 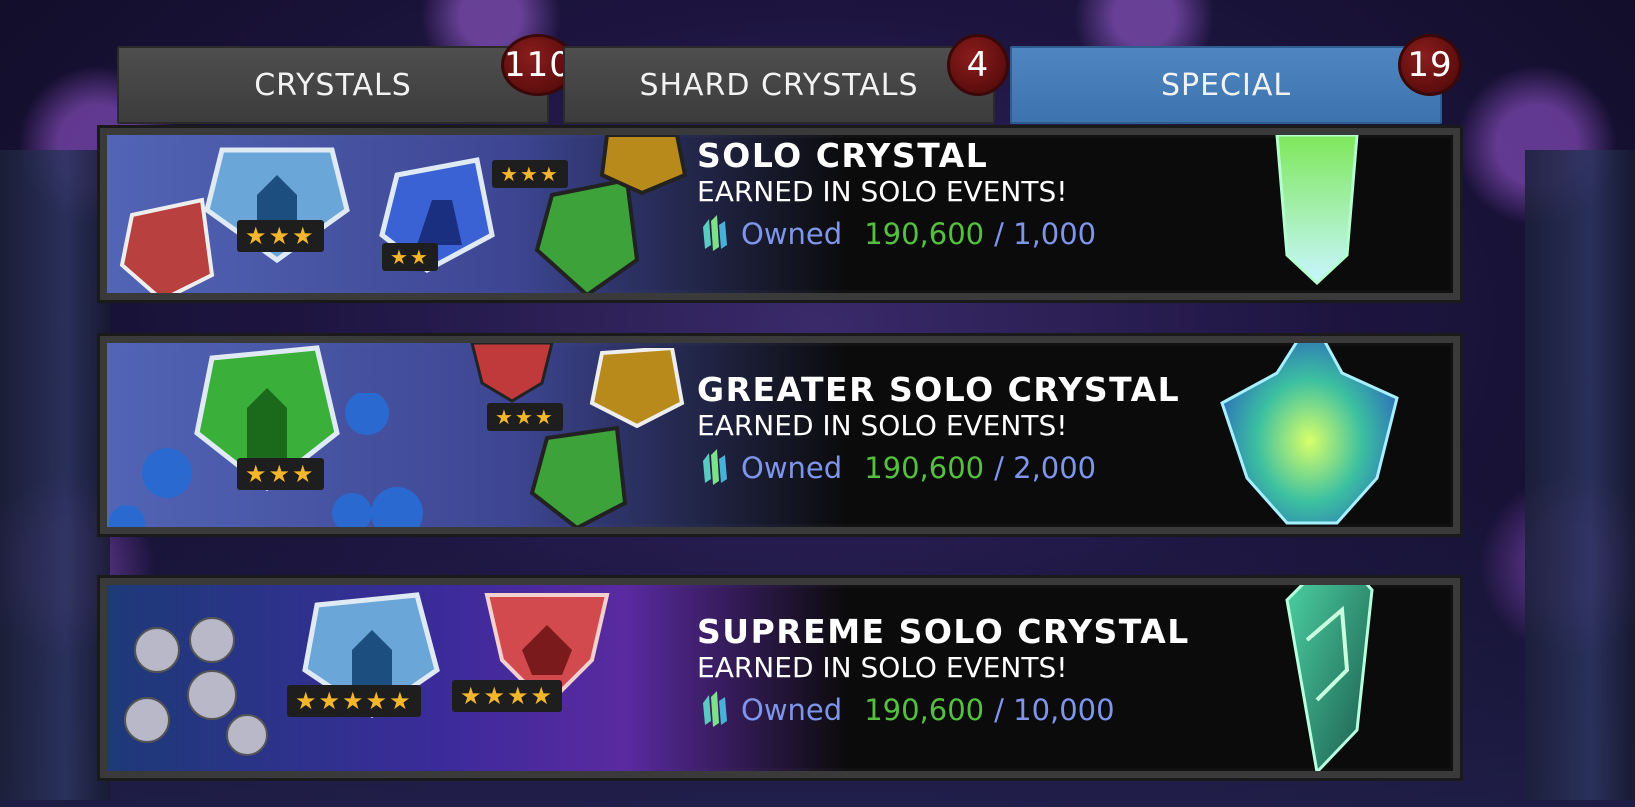 I want to click on green-cluster-crystal-icon, so click(x=1309, y=434).